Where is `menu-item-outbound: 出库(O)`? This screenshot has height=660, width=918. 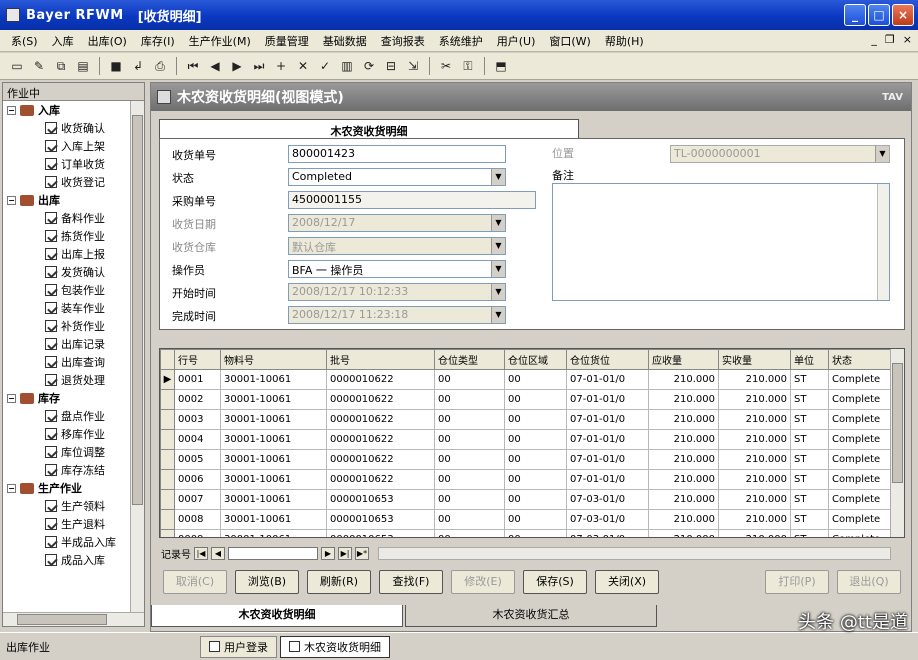 menu-item-outbound: 出库(O) is located at coordinates (107, 41).